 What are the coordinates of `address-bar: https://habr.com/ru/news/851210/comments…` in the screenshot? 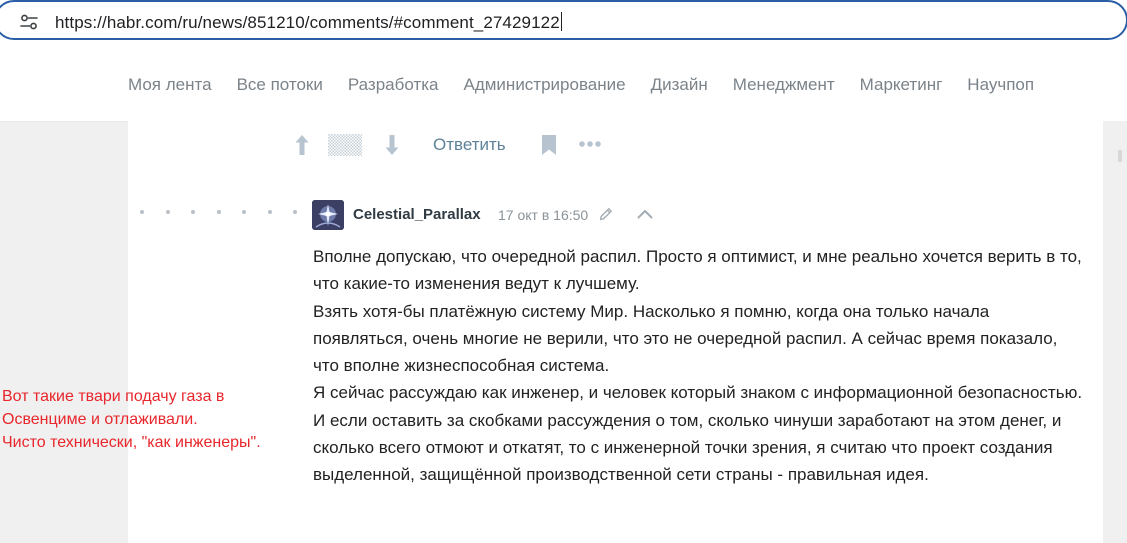 It's located at (563, 20).